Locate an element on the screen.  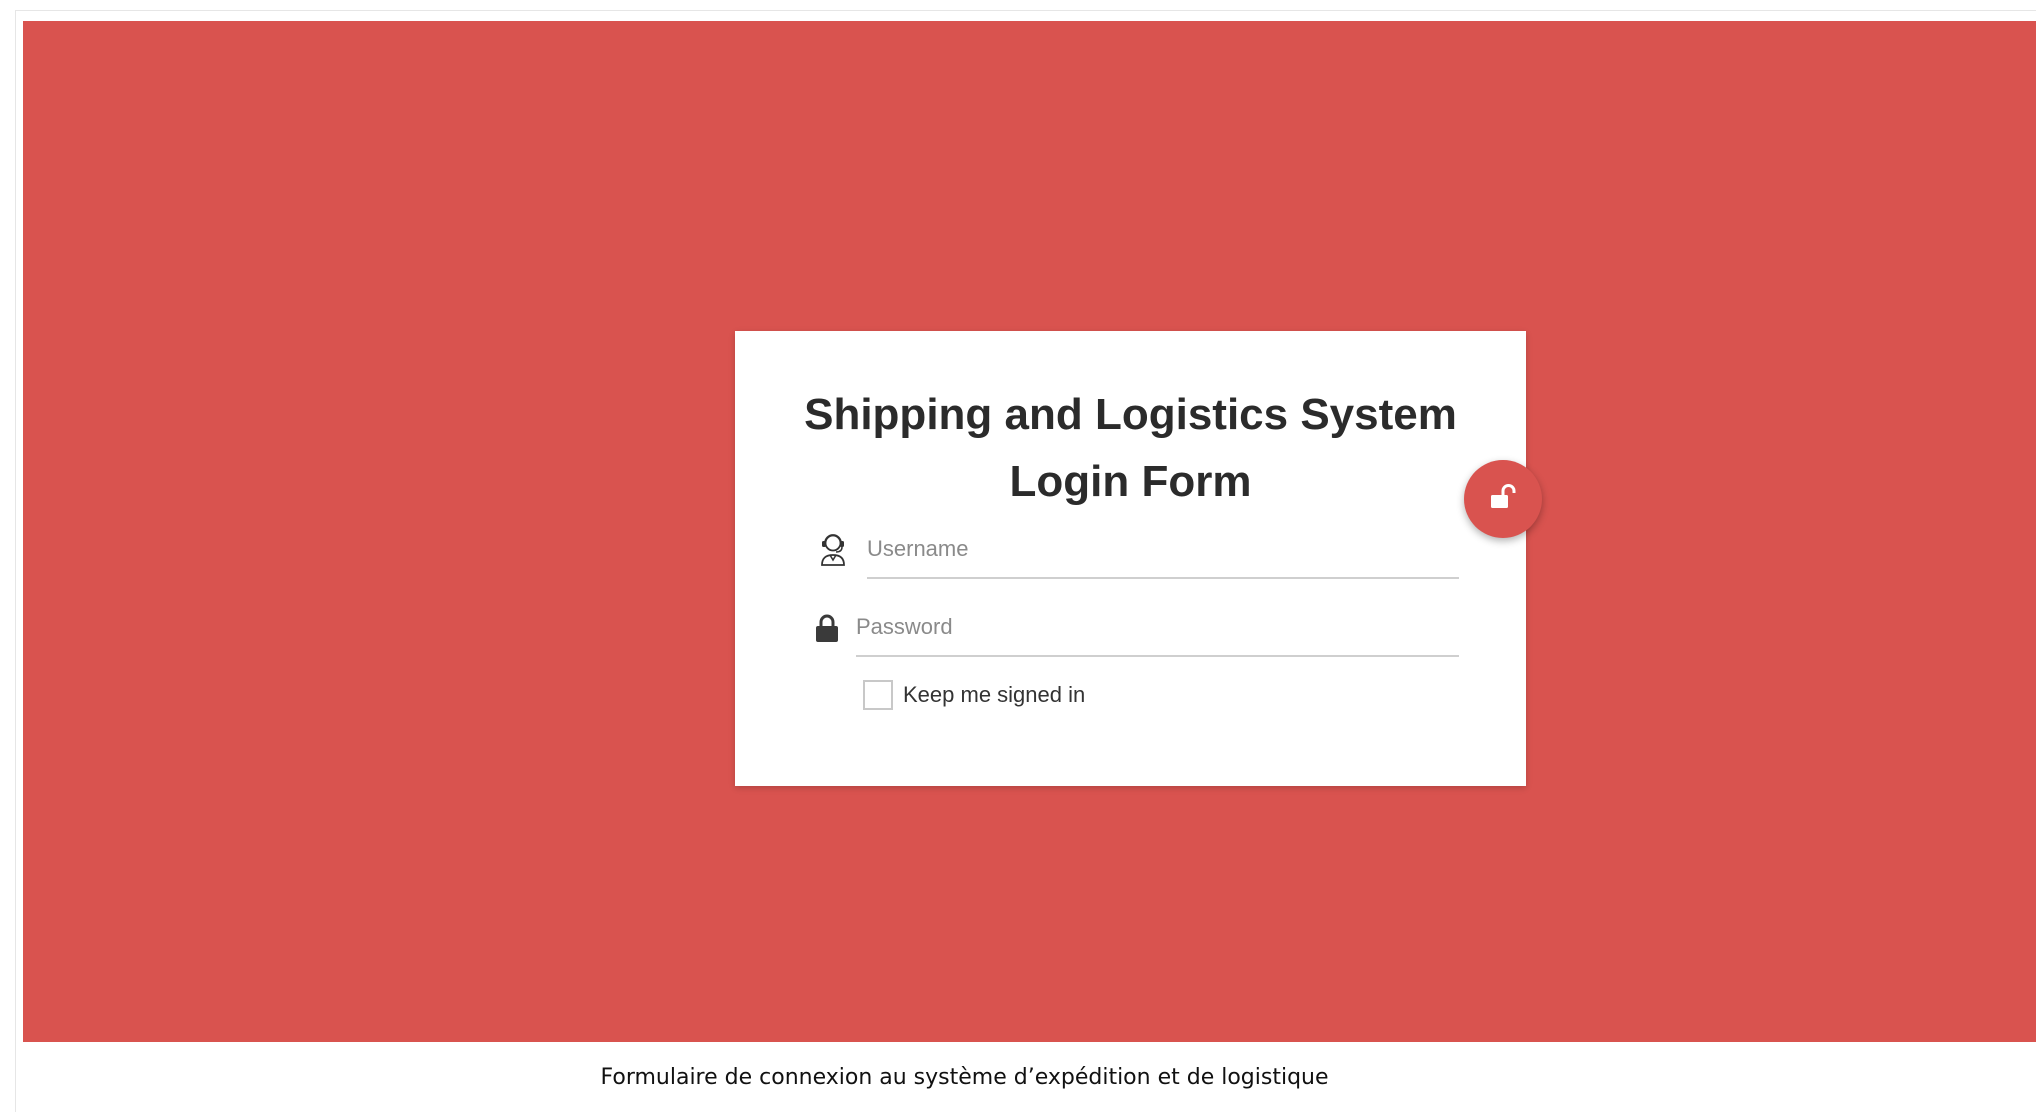
unlock-icon is located at coordinates (1503, 499).